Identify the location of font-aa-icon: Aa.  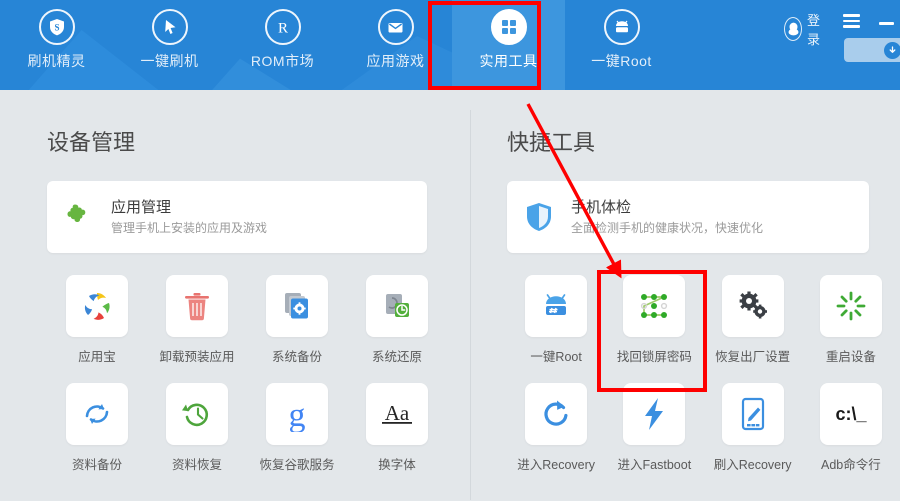
(397, 414).